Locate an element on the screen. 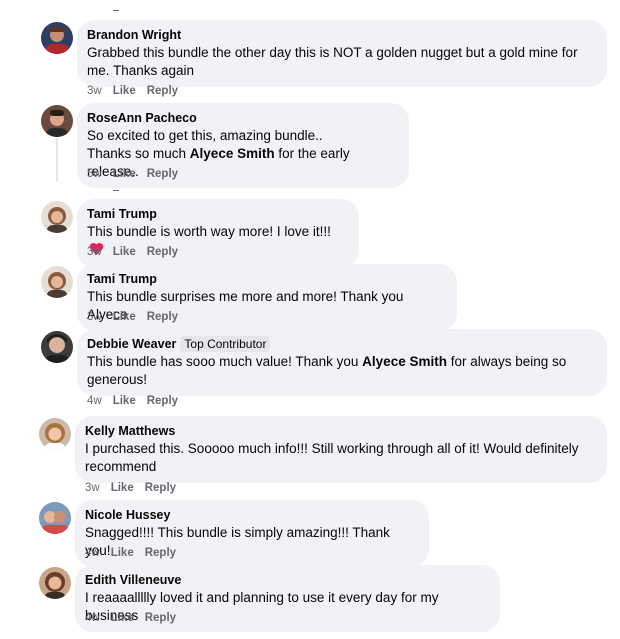 This screenshot has width=620, height=639. commenter-name: Nicole Hussey is located at coordinates (127, 515).